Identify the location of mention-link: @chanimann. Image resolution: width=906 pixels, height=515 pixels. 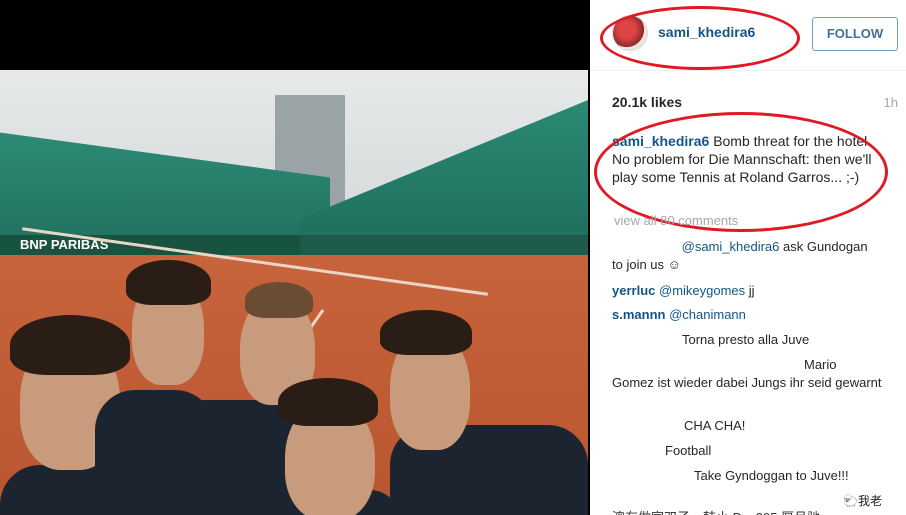
(707, 314).